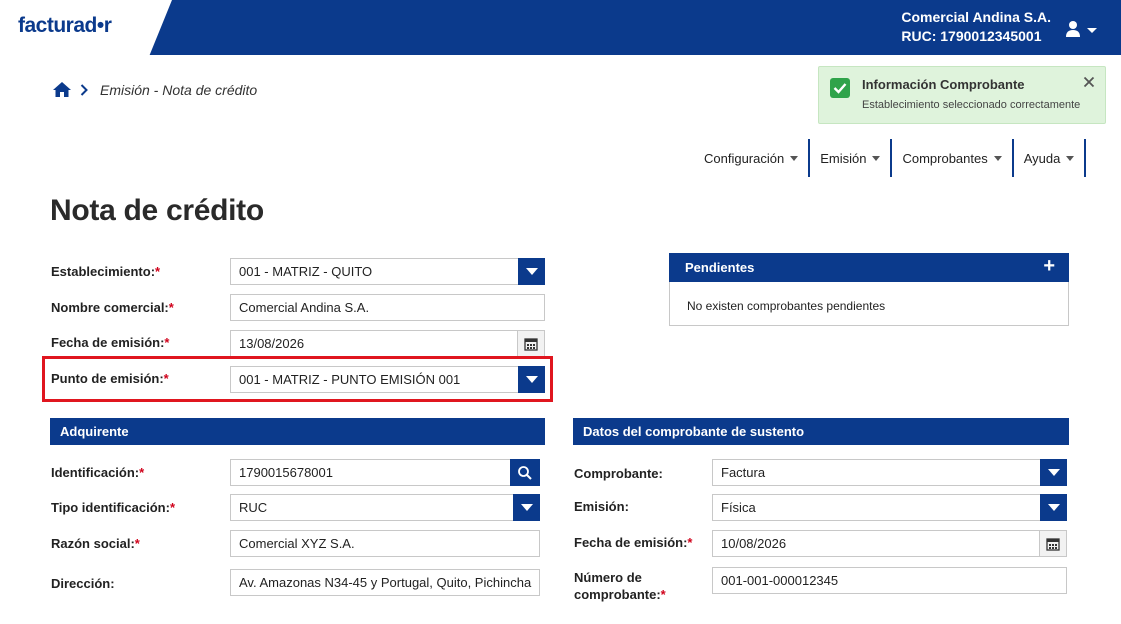  Describe the element at coordinates (601, 506) in the screenshot. I see `emision-label: Emisión:` at that location.